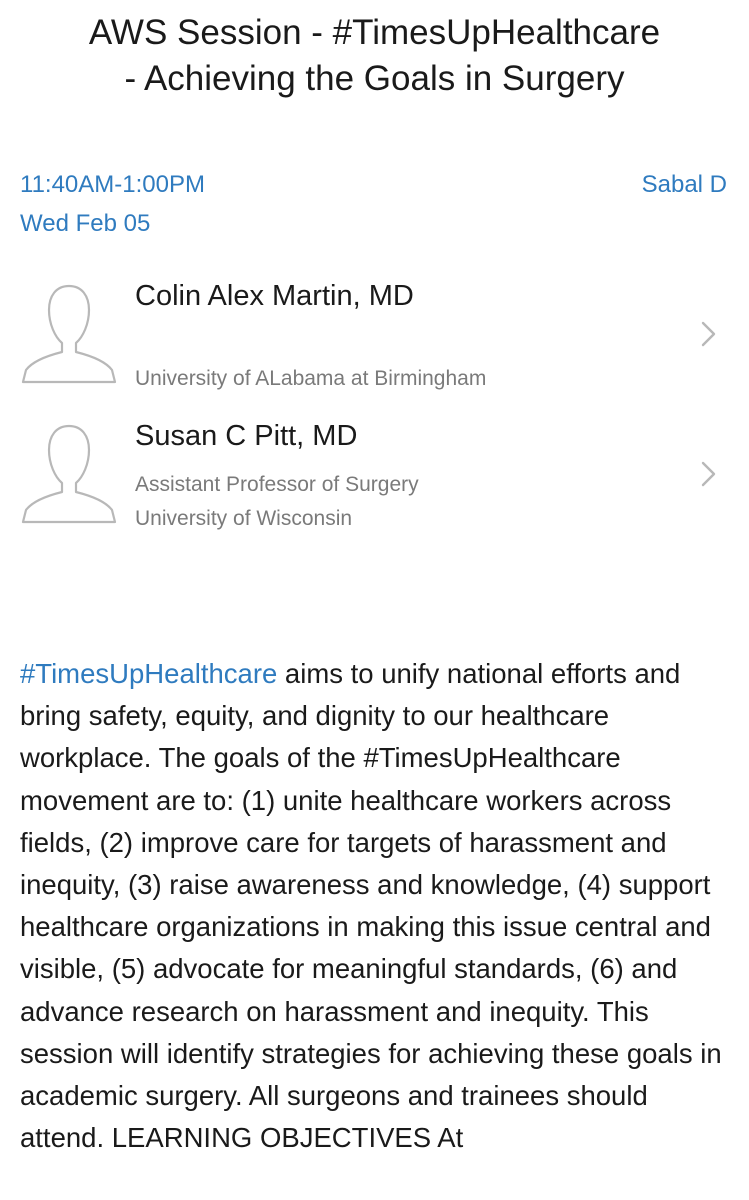 The width and height of the screenshot is (749, 1200). What do you see at coordinates (311, 378) in the screenshot?
I see `speaker-affiliation: University of ALabama at Birmingham` at bounding box center [311, 378].